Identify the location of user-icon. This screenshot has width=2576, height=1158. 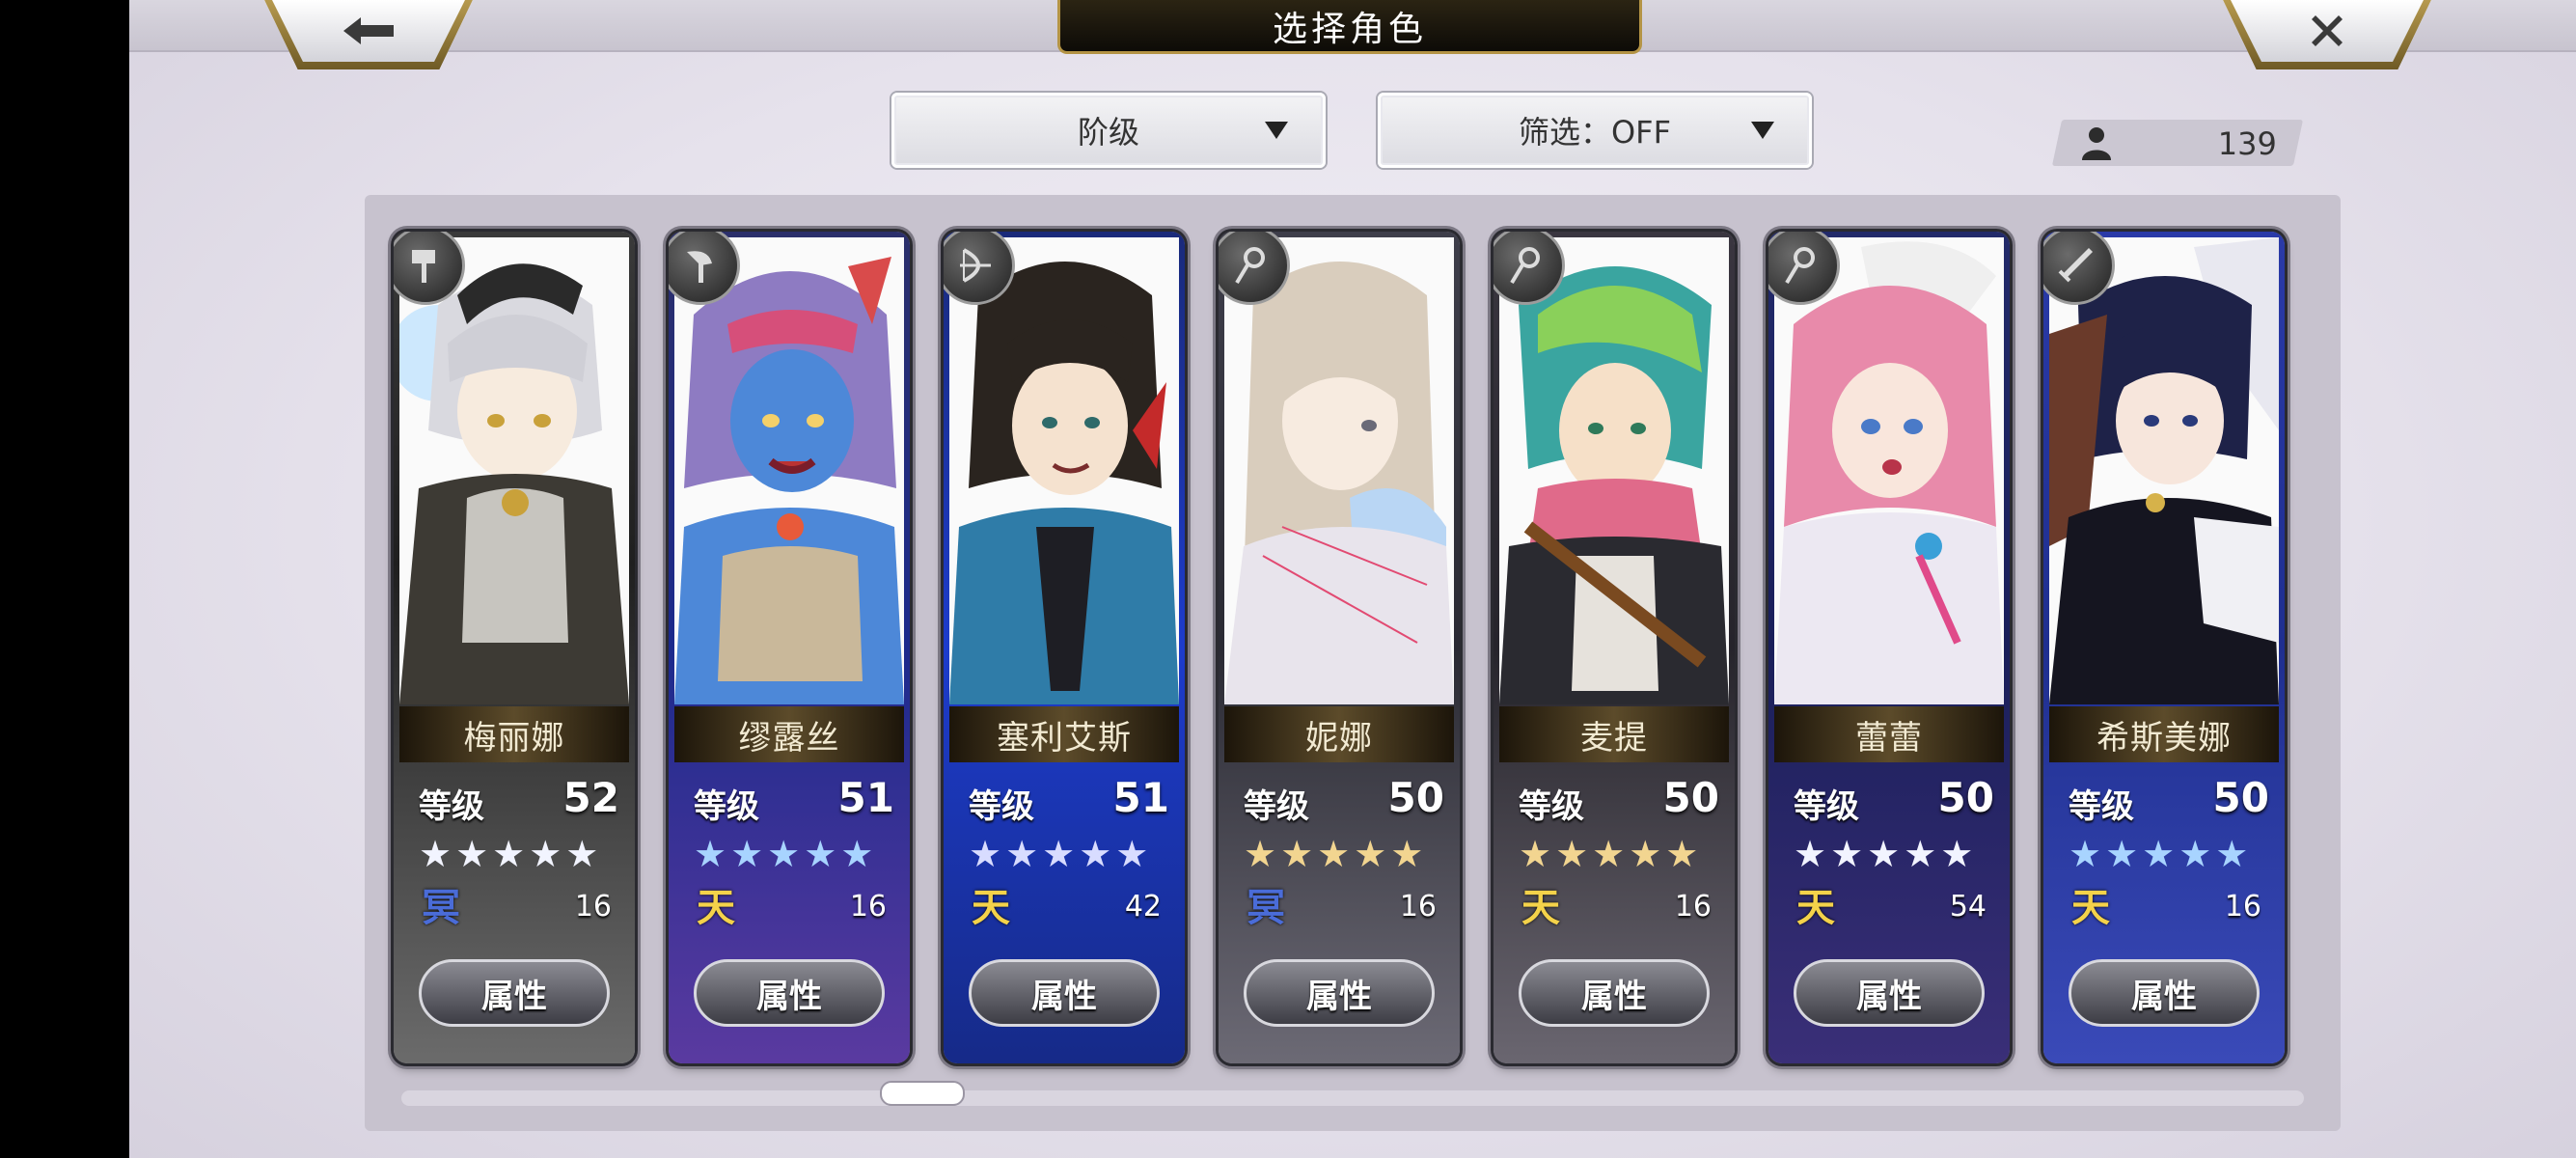
(2096, 143).